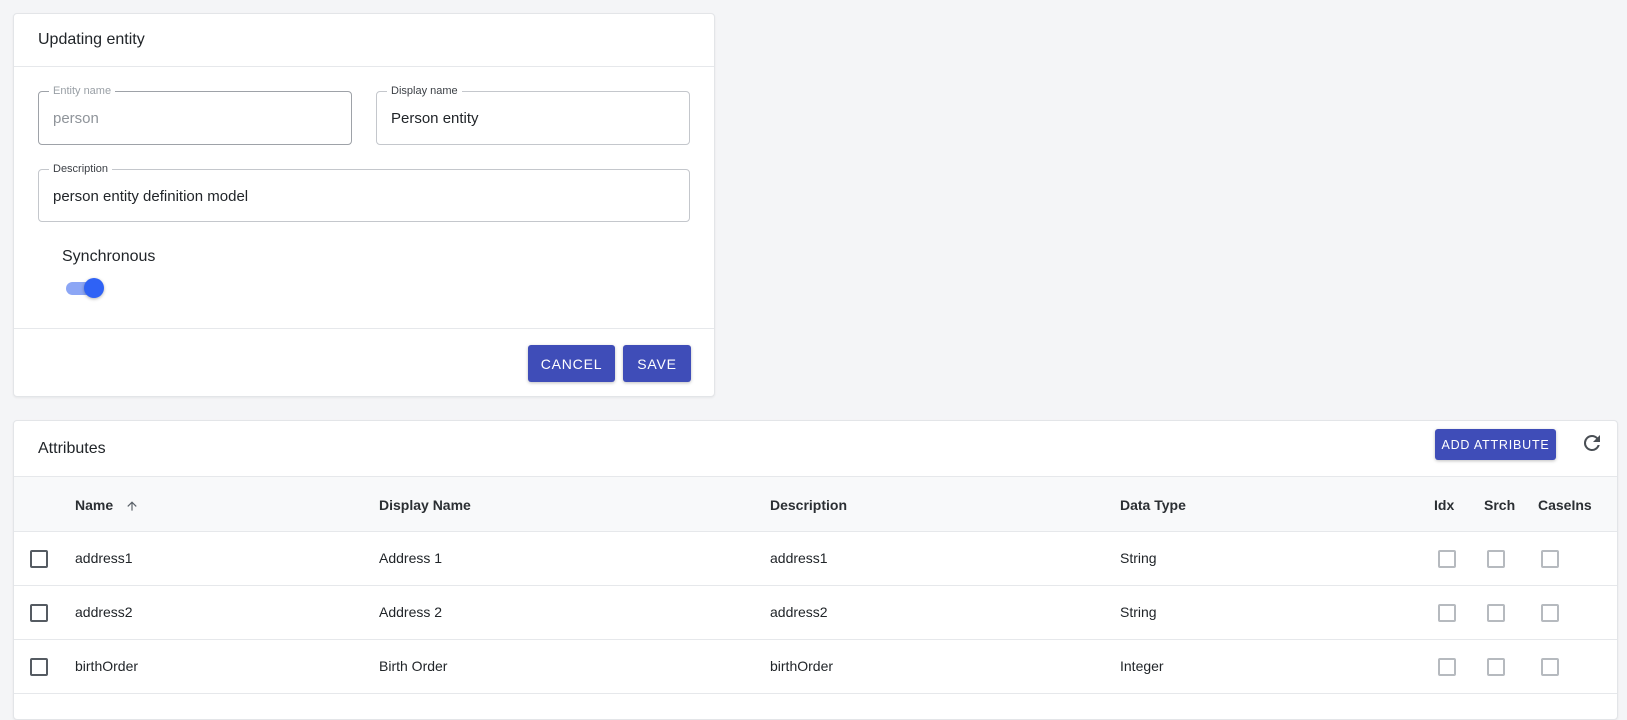  I want to click on description-input, so click(364, 197).